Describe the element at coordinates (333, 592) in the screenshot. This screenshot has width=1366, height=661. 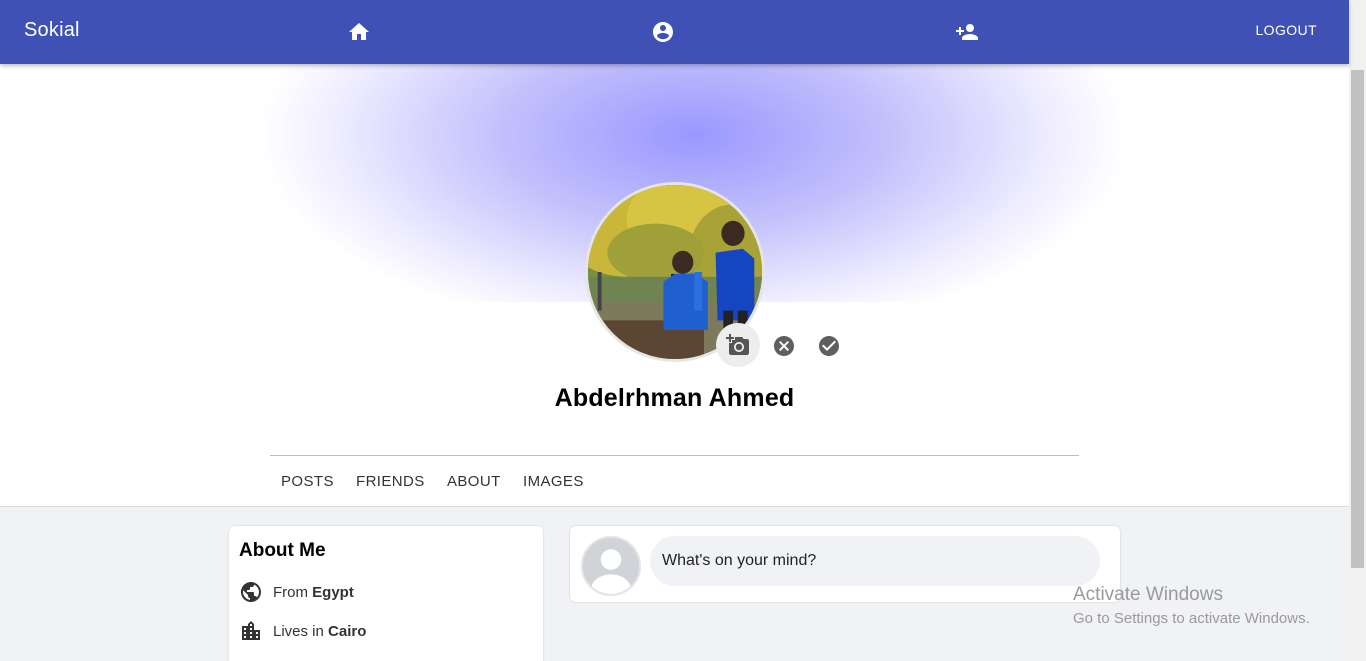
I see `about-from-value: Egypt` at that location.